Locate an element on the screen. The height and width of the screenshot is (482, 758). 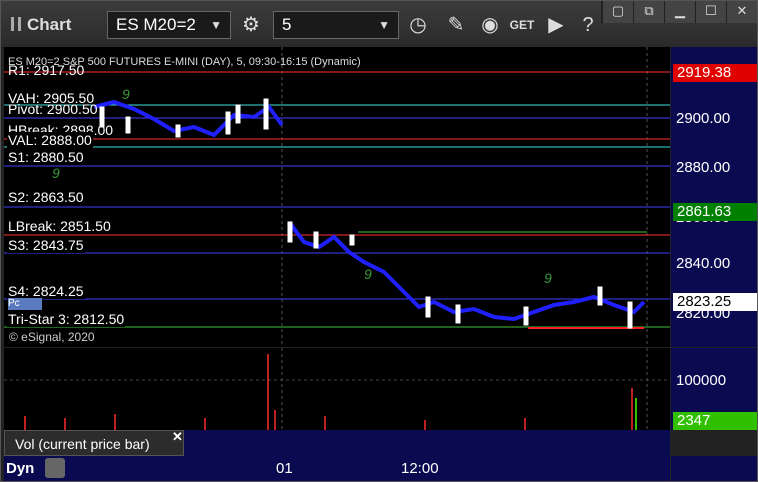
minimize-icon: ▁ is located at coordinates (679, 12).